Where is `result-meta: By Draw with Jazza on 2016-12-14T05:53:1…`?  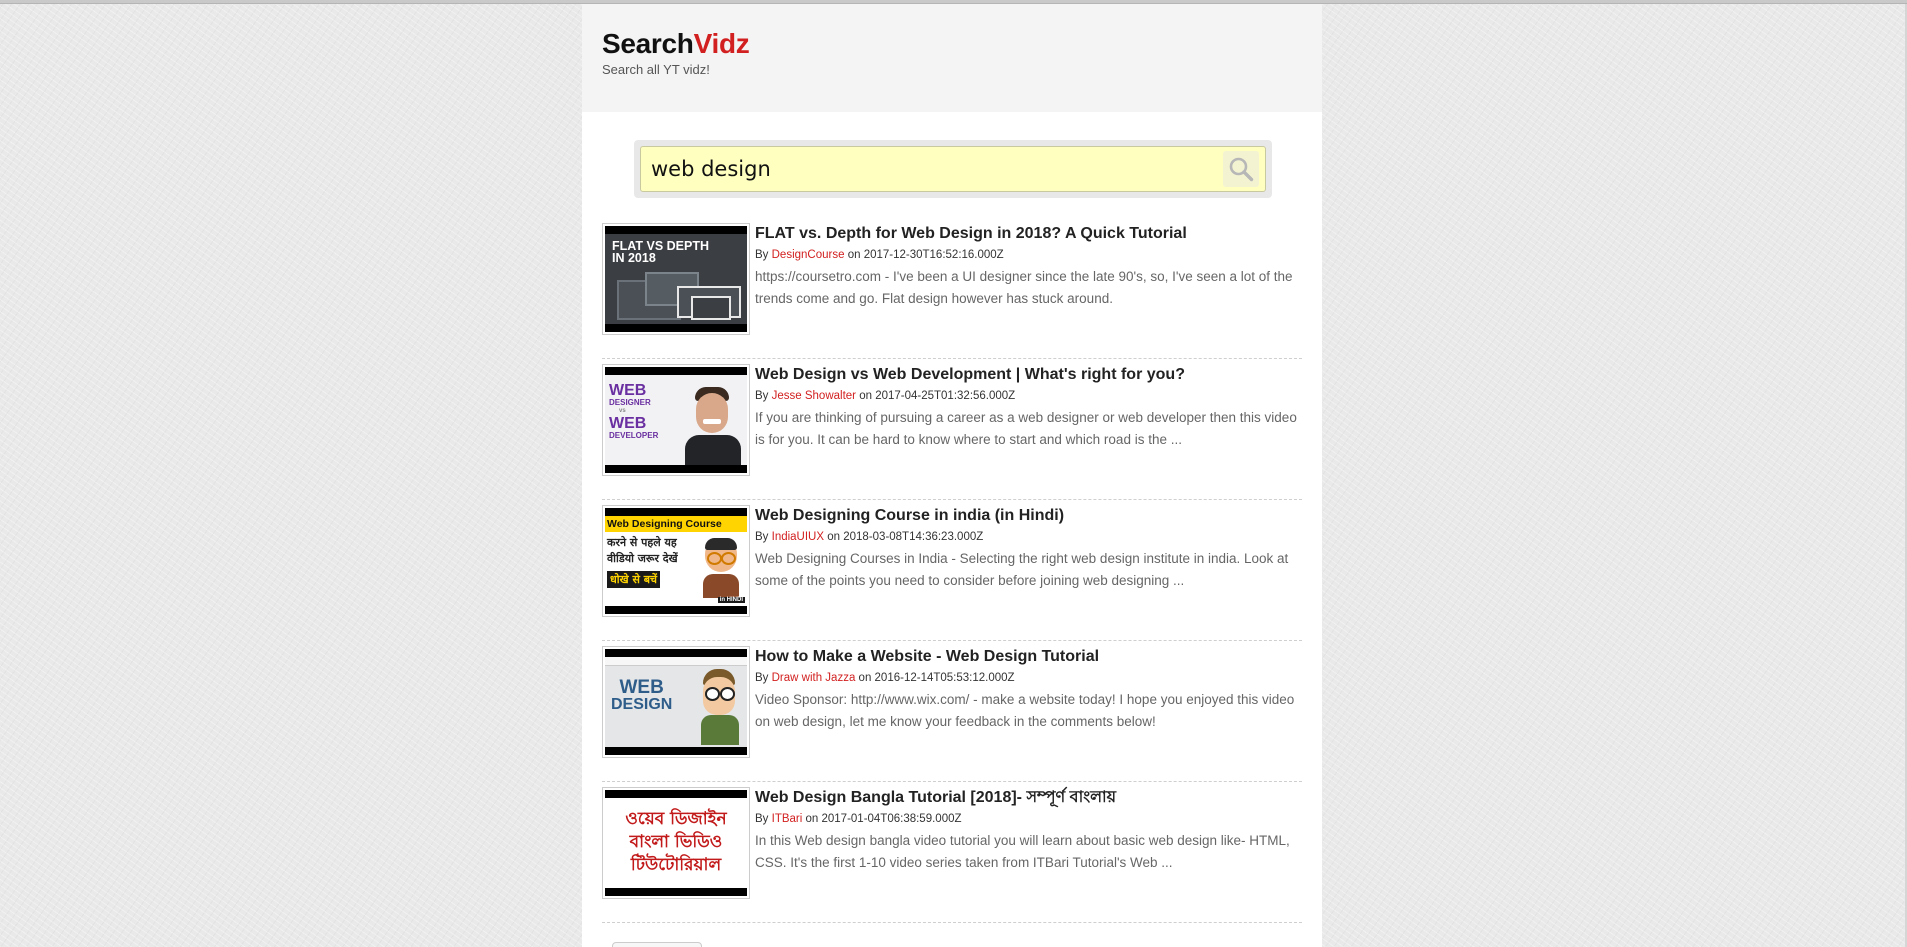
result-meta: By Draw with Jazza on 2016-12-14T05:53:1… is located at coordinates (1027, 678).